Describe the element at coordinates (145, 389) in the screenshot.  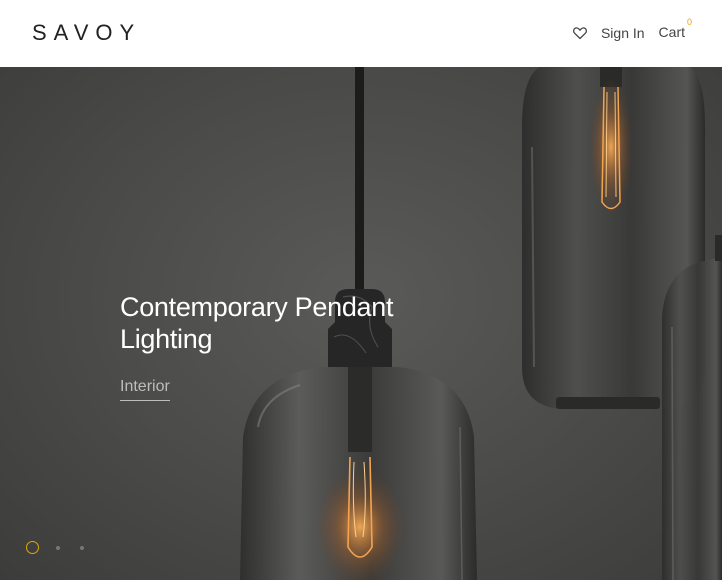
I see `hero-category-link: Interior` at that location.